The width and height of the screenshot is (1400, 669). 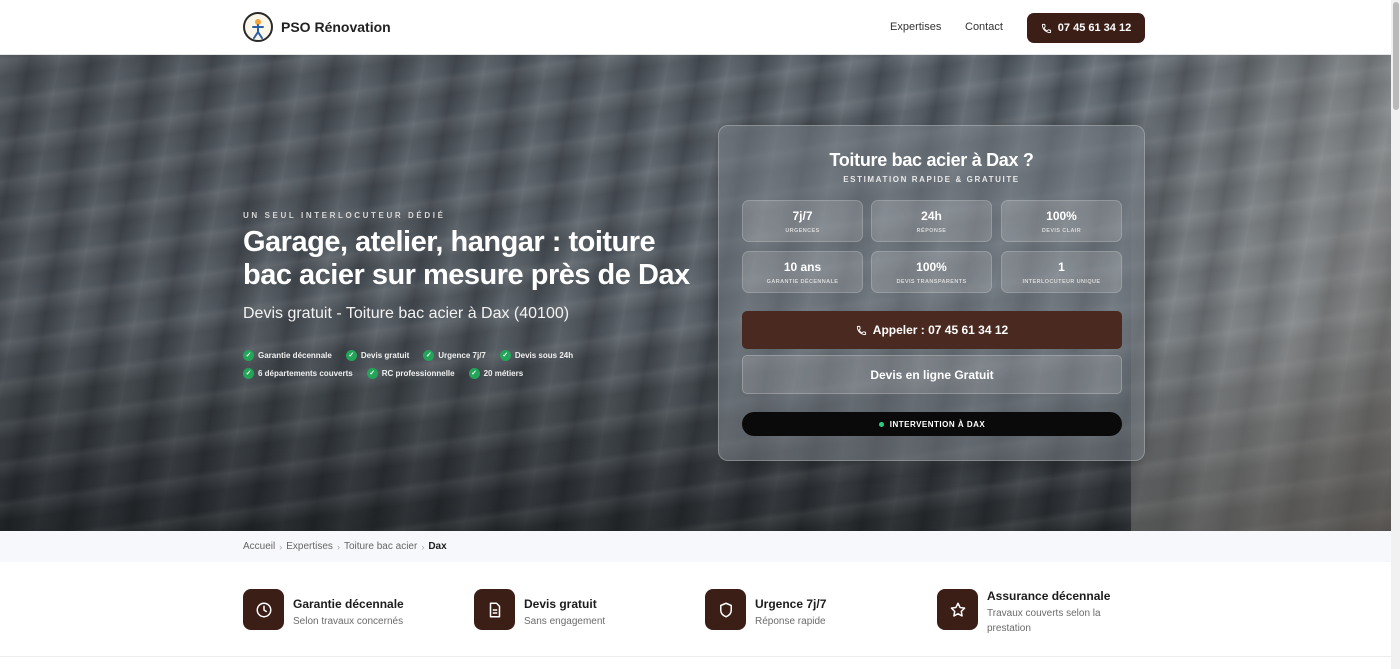 I want to click on stat-tile: 100% DEVIS TRANSPARENTS, so click(x=931, y=272).